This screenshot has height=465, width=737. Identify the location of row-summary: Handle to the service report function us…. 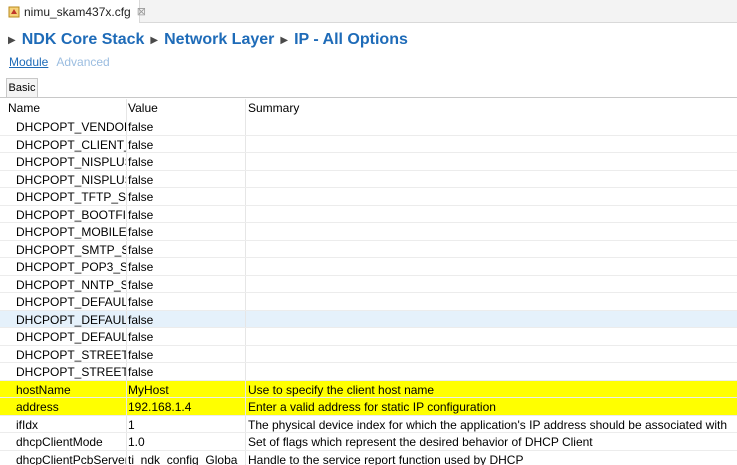
(386, 458).